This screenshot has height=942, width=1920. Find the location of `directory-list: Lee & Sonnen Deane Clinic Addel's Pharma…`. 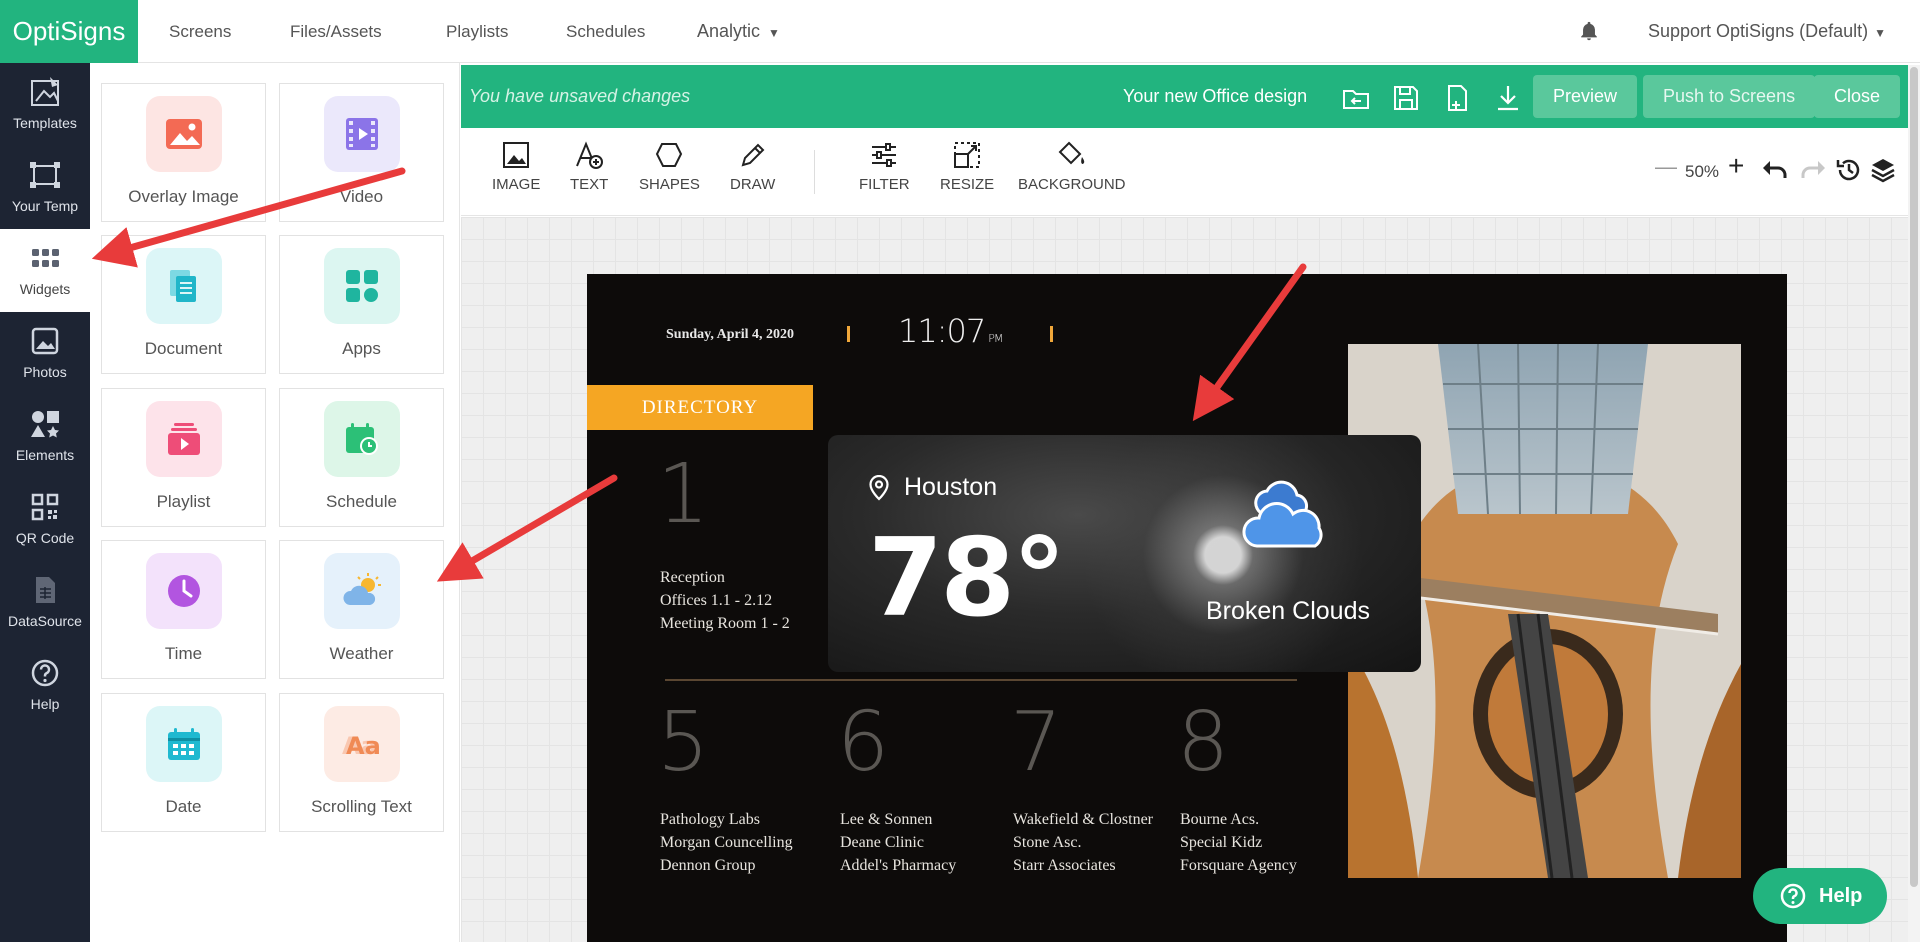

directory-list: Lee & Sonnen Deane Clinic Addel's Pharma… is located at coordinates (898, 842).